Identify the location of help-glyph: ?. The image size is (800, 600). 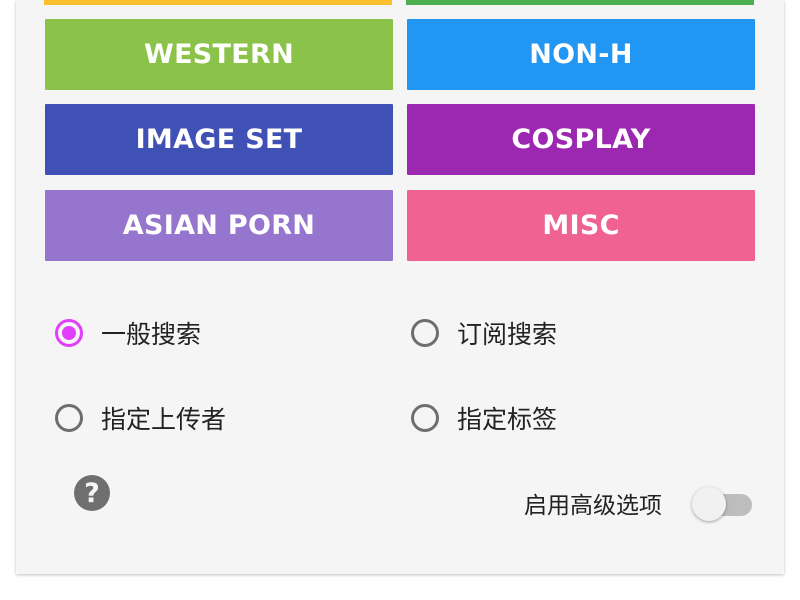
(92, 493).